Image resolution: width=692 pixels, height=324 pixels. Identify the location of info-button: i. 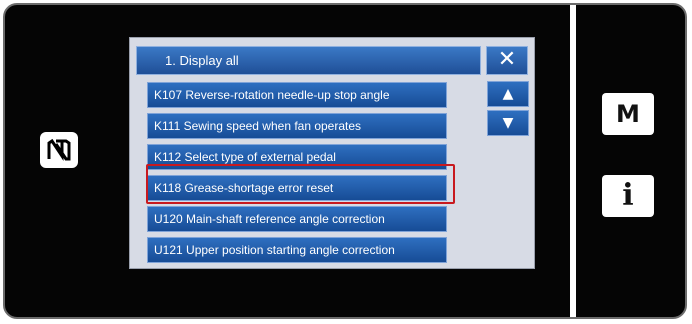
(628, 196).